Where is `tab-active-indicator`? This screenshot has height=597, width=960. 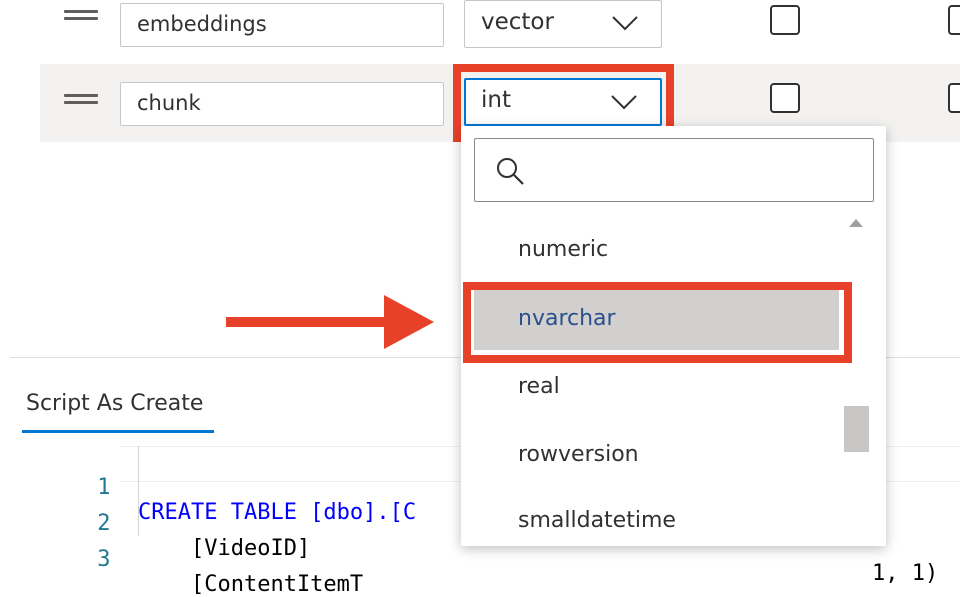
tab-active-indicator is located at coordinates (118, 431).